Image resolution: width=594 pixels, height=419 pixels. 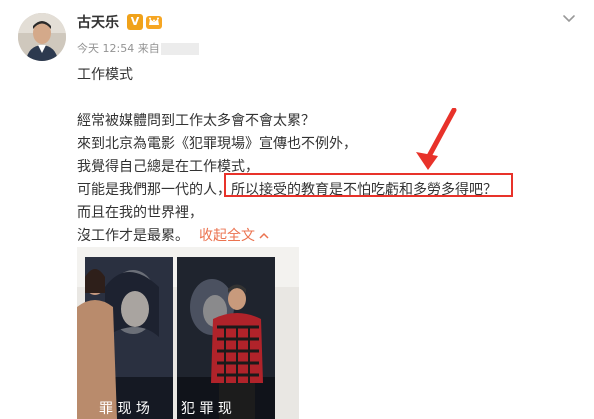 I want to click on post-line: 沒工作才是最累。, so click(x=133, y=236).